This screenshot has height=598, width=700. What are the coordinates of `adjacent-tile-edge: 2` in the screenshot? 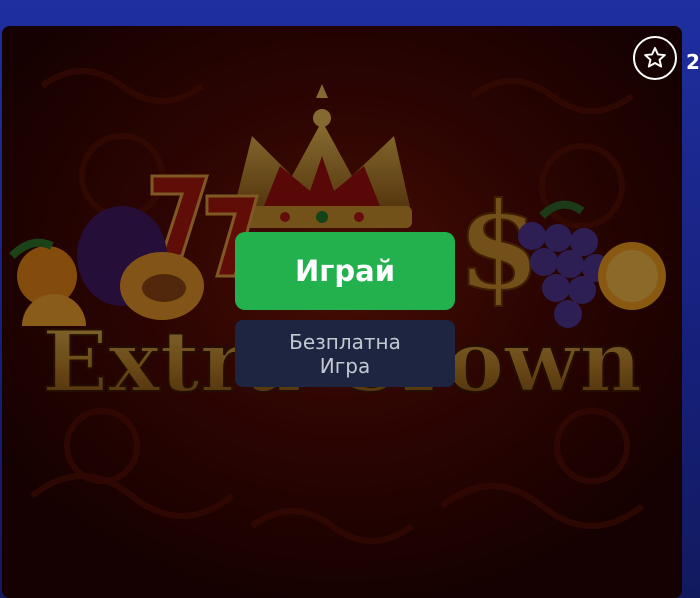 It's located at (693, 62).